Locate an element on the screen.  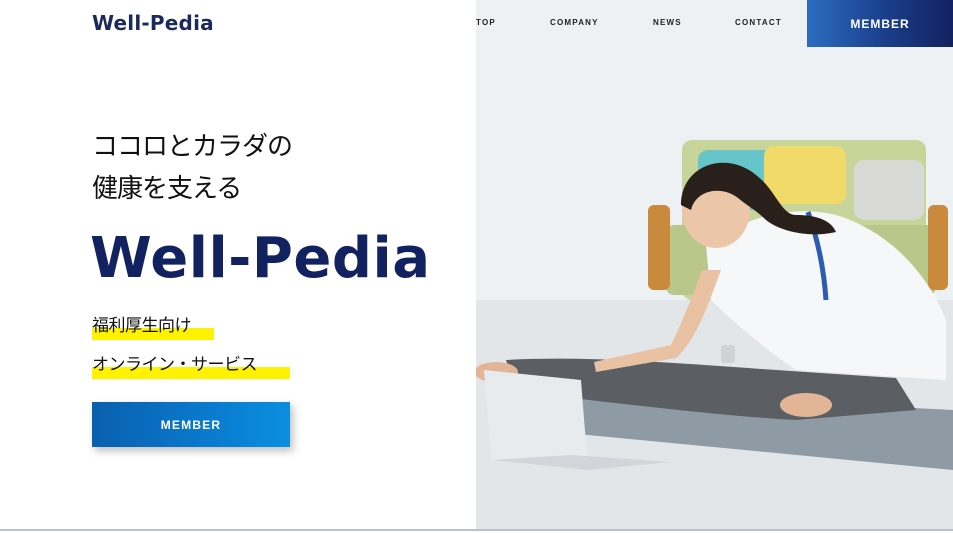
nav-news: NEWS is located at coordinates (667, 22).